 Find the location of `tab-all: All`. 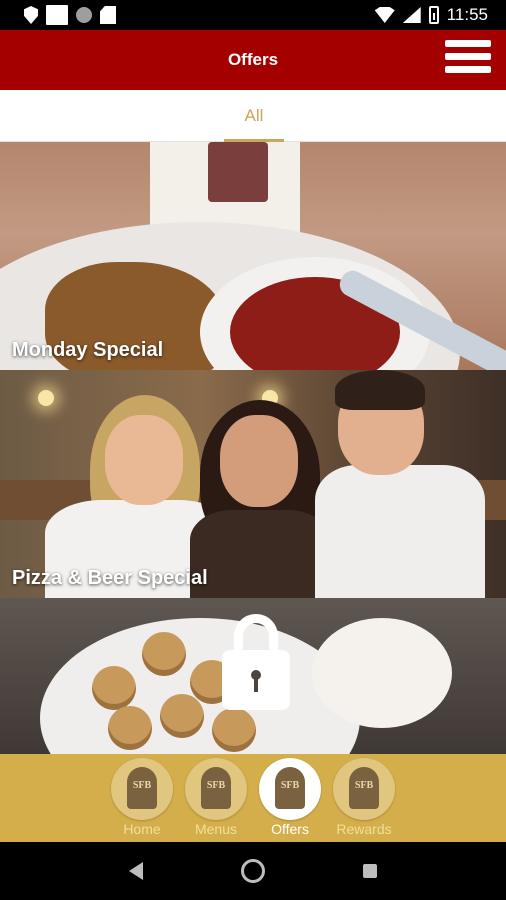

tab-all: All is located at coordinates (254, 116).